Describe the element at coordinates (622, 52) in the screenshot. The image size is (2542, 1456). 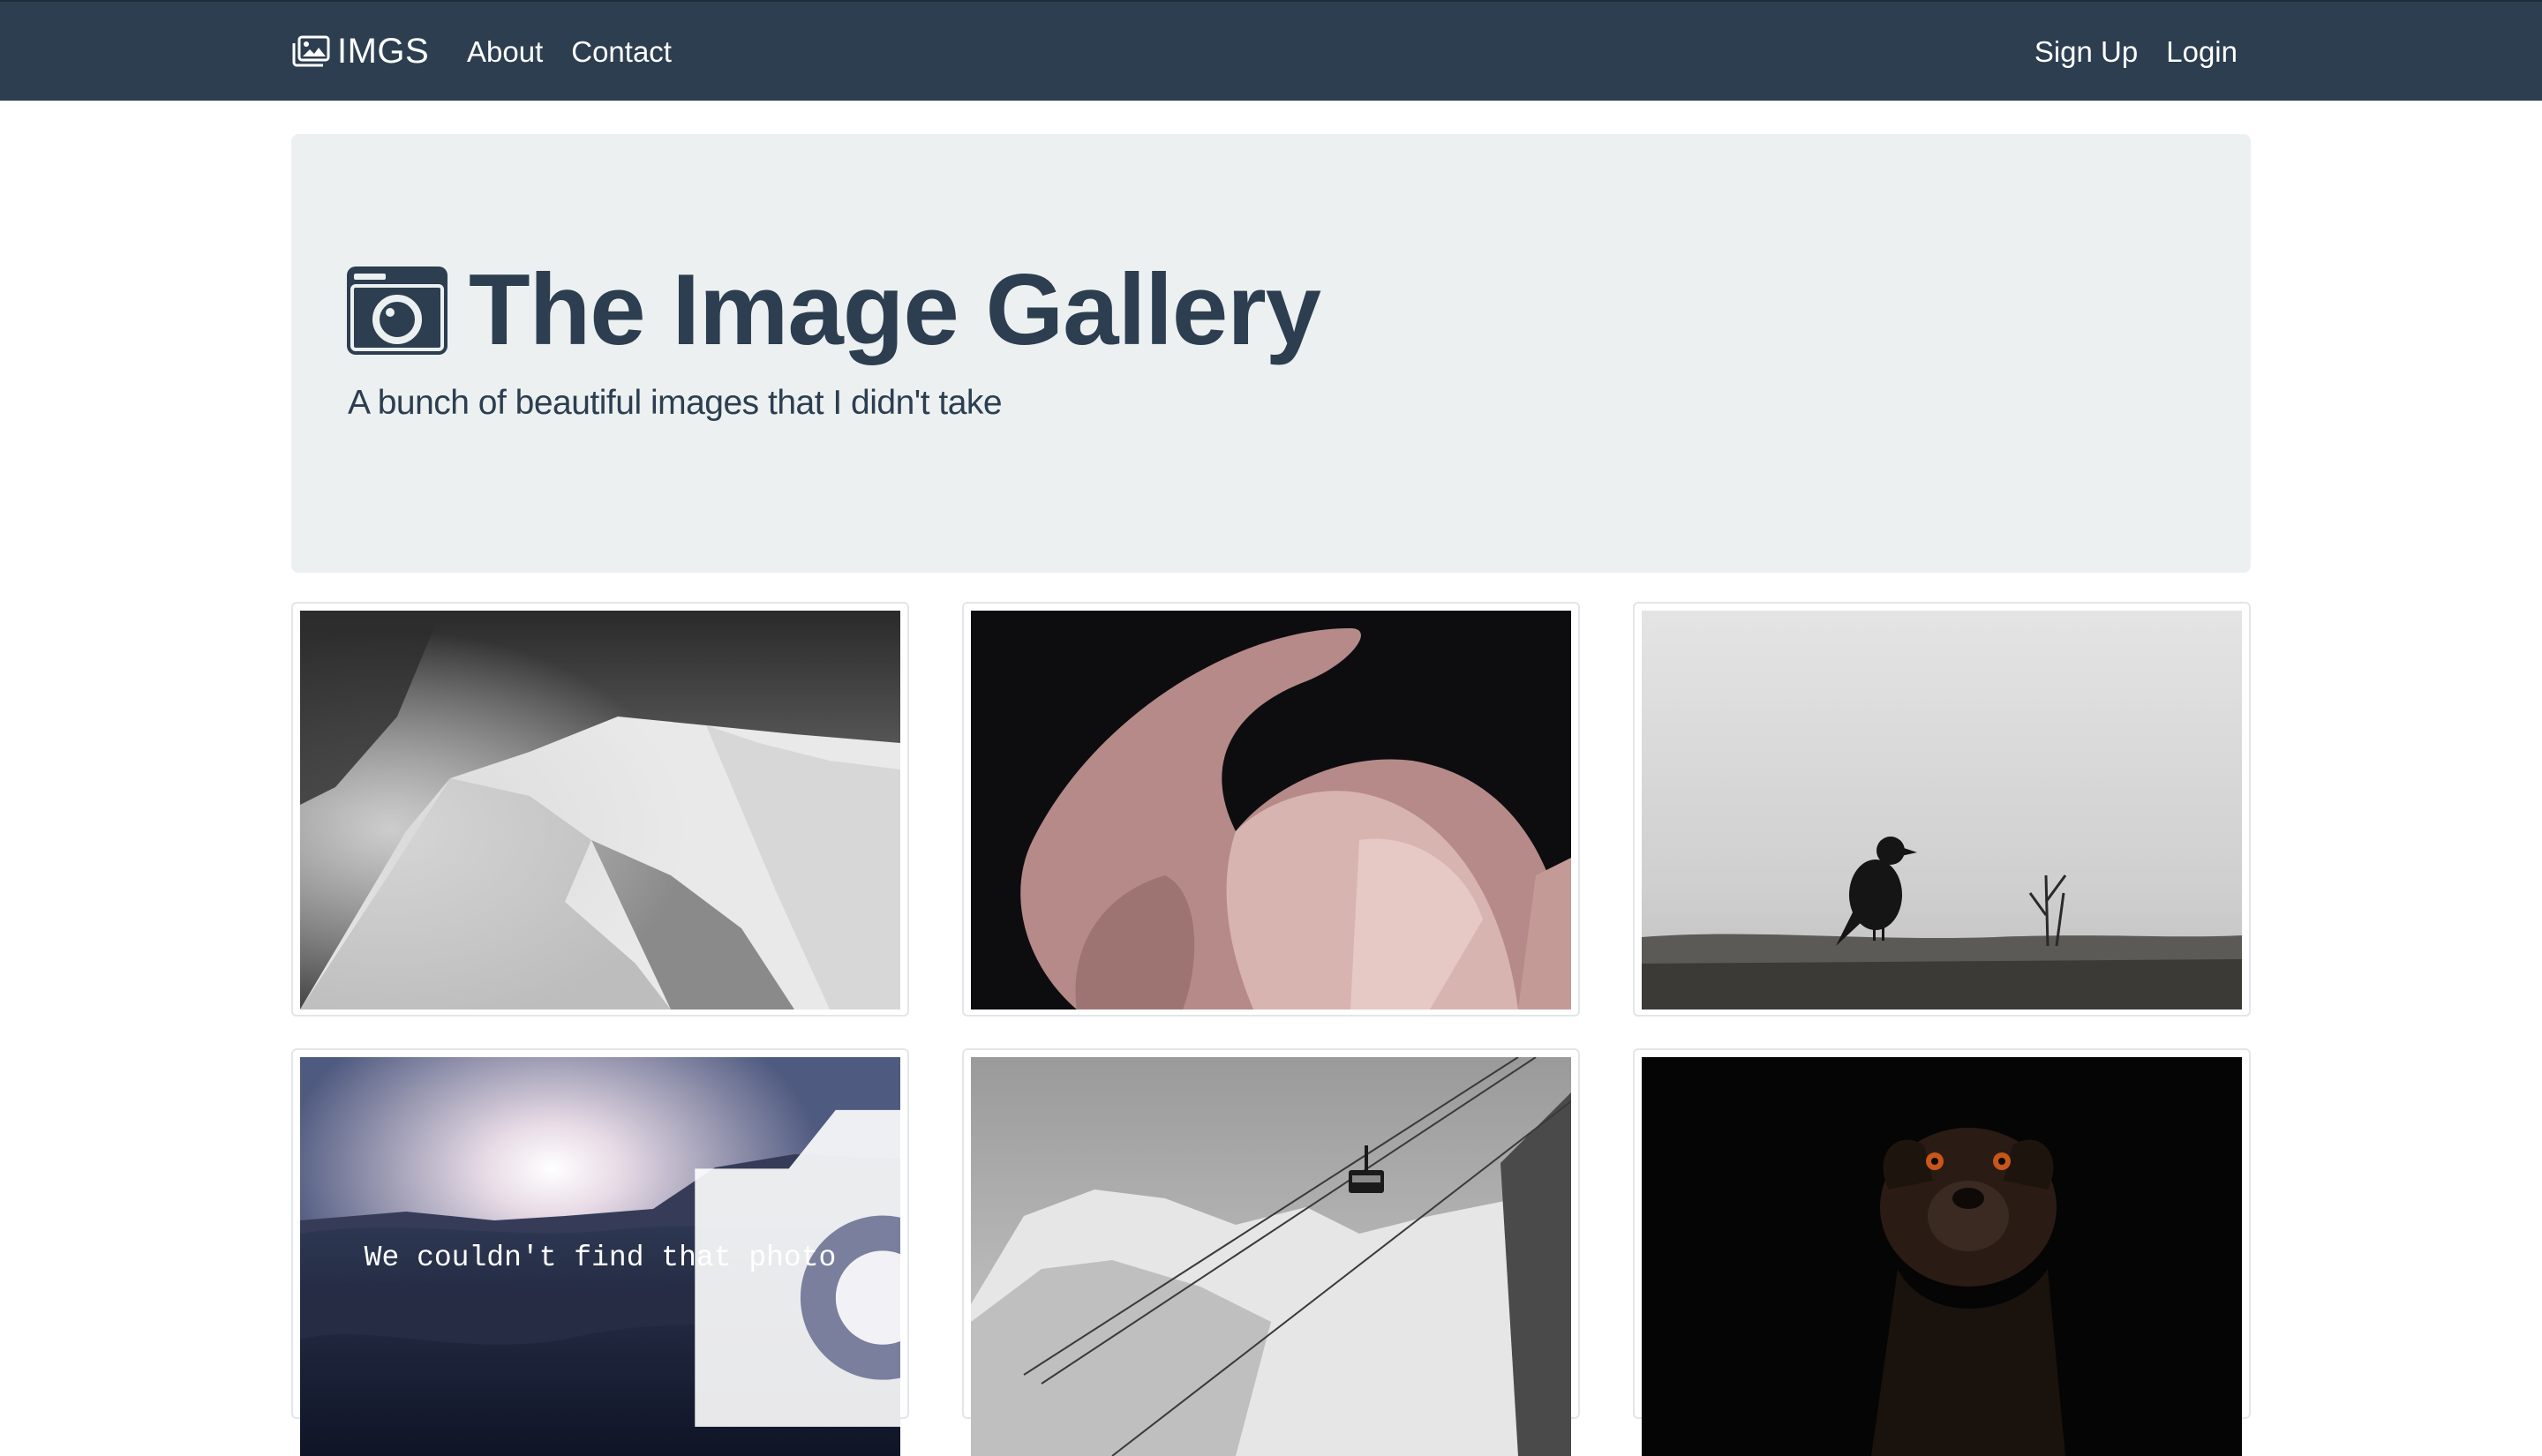
I see `nav-link-contact: Contact` at that location.